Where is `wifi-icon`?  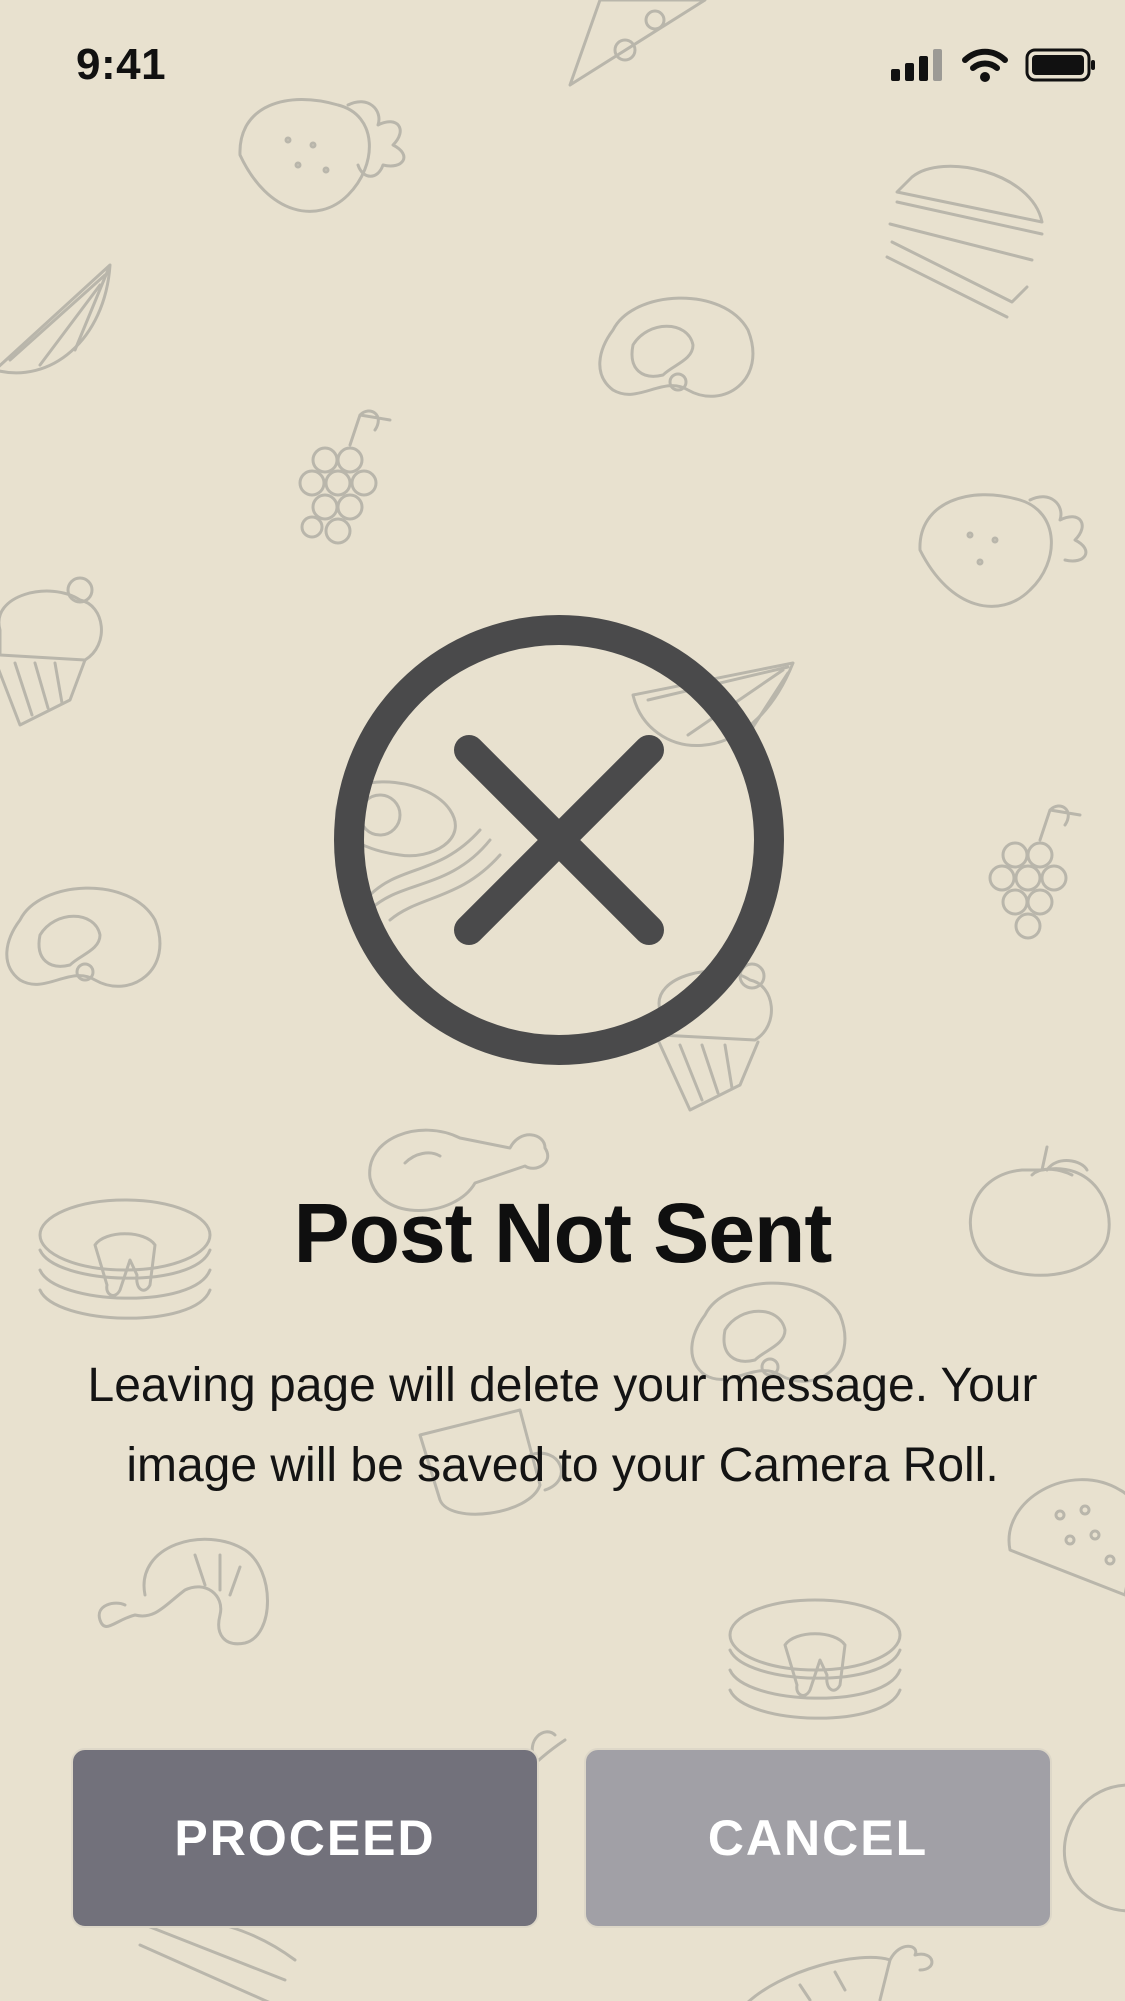
wifi-icon is located at coordinates (985, 65).